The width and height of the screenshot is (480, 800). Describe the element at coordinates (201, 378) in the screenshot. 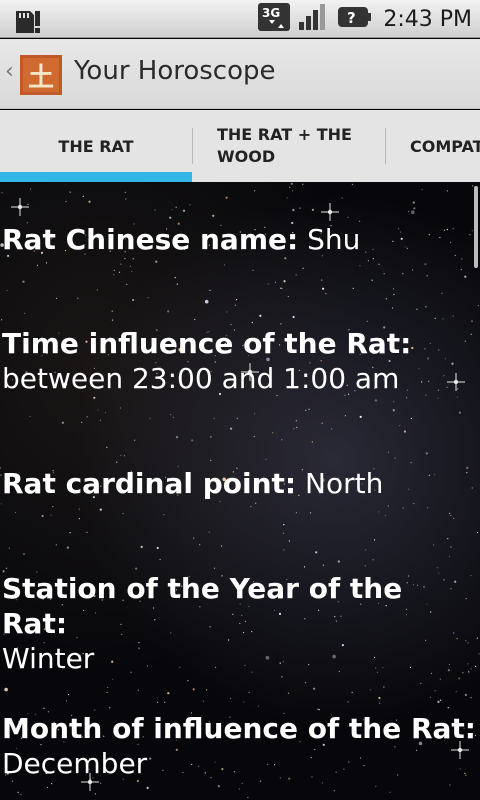

I see `info-value: between 23:00 and 1:00 am` at that location.